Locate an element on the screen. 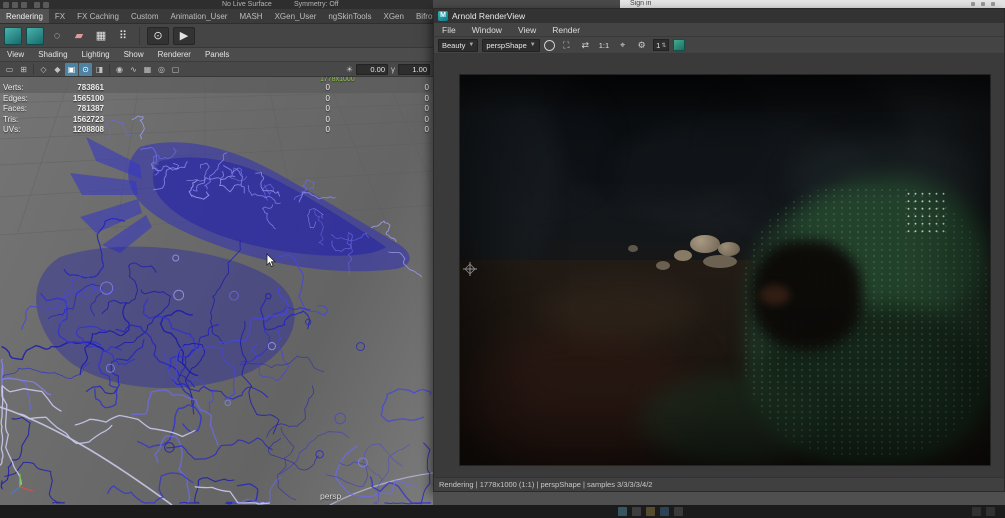 The width and height of the screenshot is (1005, 518). shelf-tab-ngskintools: ngSkinTools is located at coordinates (349, 16).